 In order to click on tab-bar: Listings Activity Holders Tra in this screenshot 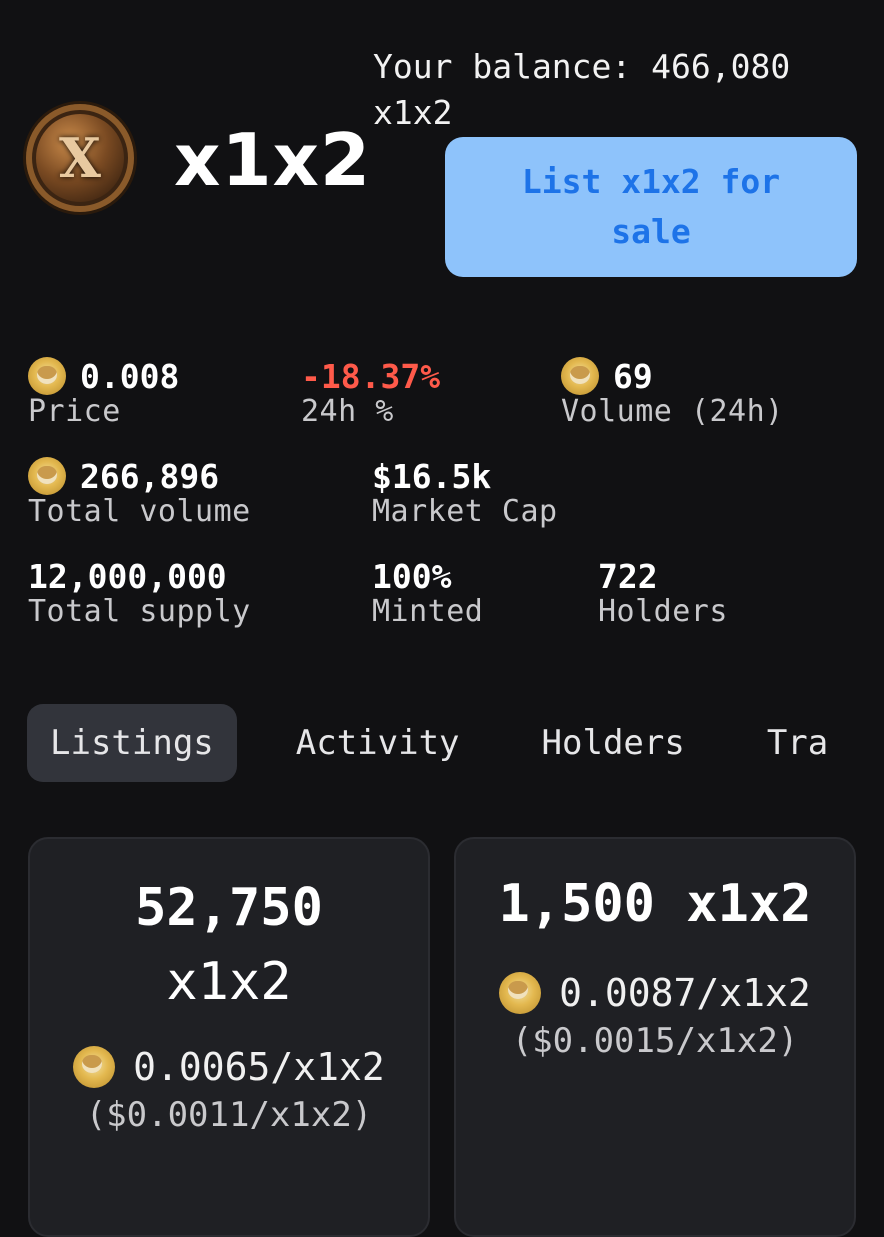, I will do `click(439, 743)`.